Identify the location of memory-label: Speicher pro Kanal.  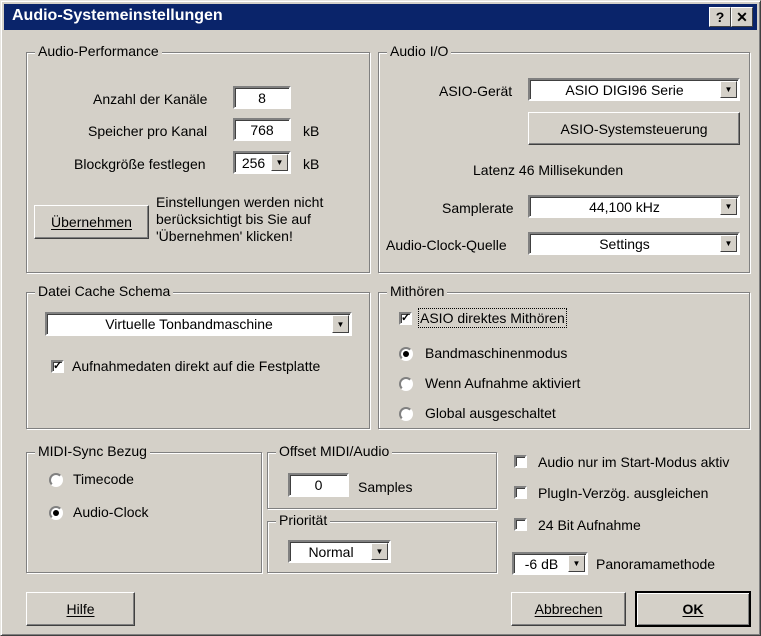
(148, 131).